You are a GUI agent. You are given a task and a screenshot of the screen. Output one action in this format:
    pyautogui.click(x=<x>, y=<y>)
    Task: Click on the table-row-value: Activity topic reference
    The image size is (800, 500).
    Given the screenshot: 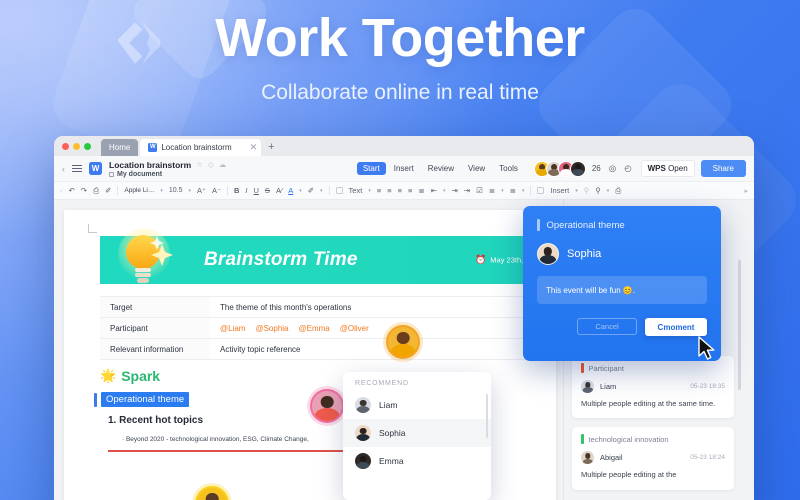 What is the action you would take?
    pyautogui.click(x=383, y=349)
    